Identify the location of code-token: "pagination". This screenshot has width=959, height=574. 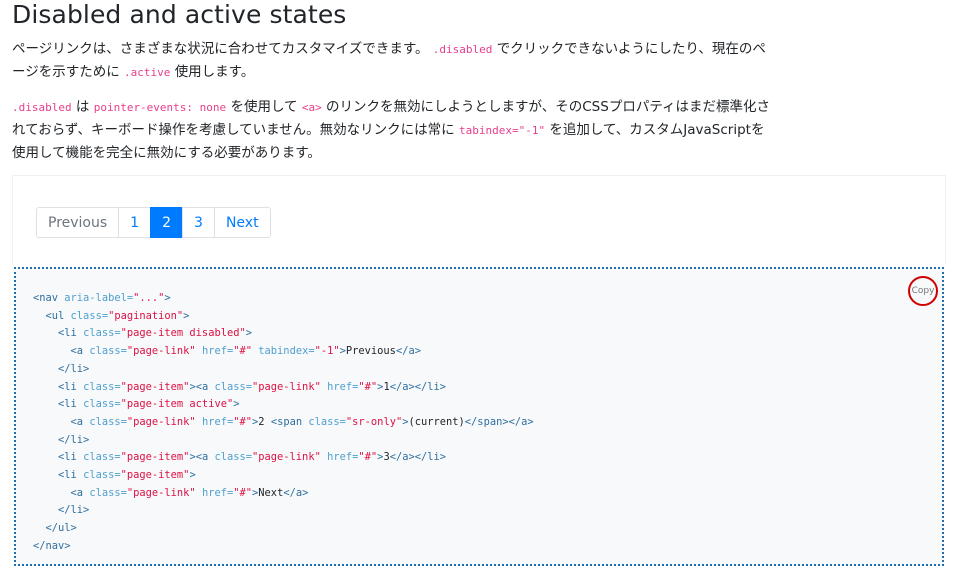
(146, 315).